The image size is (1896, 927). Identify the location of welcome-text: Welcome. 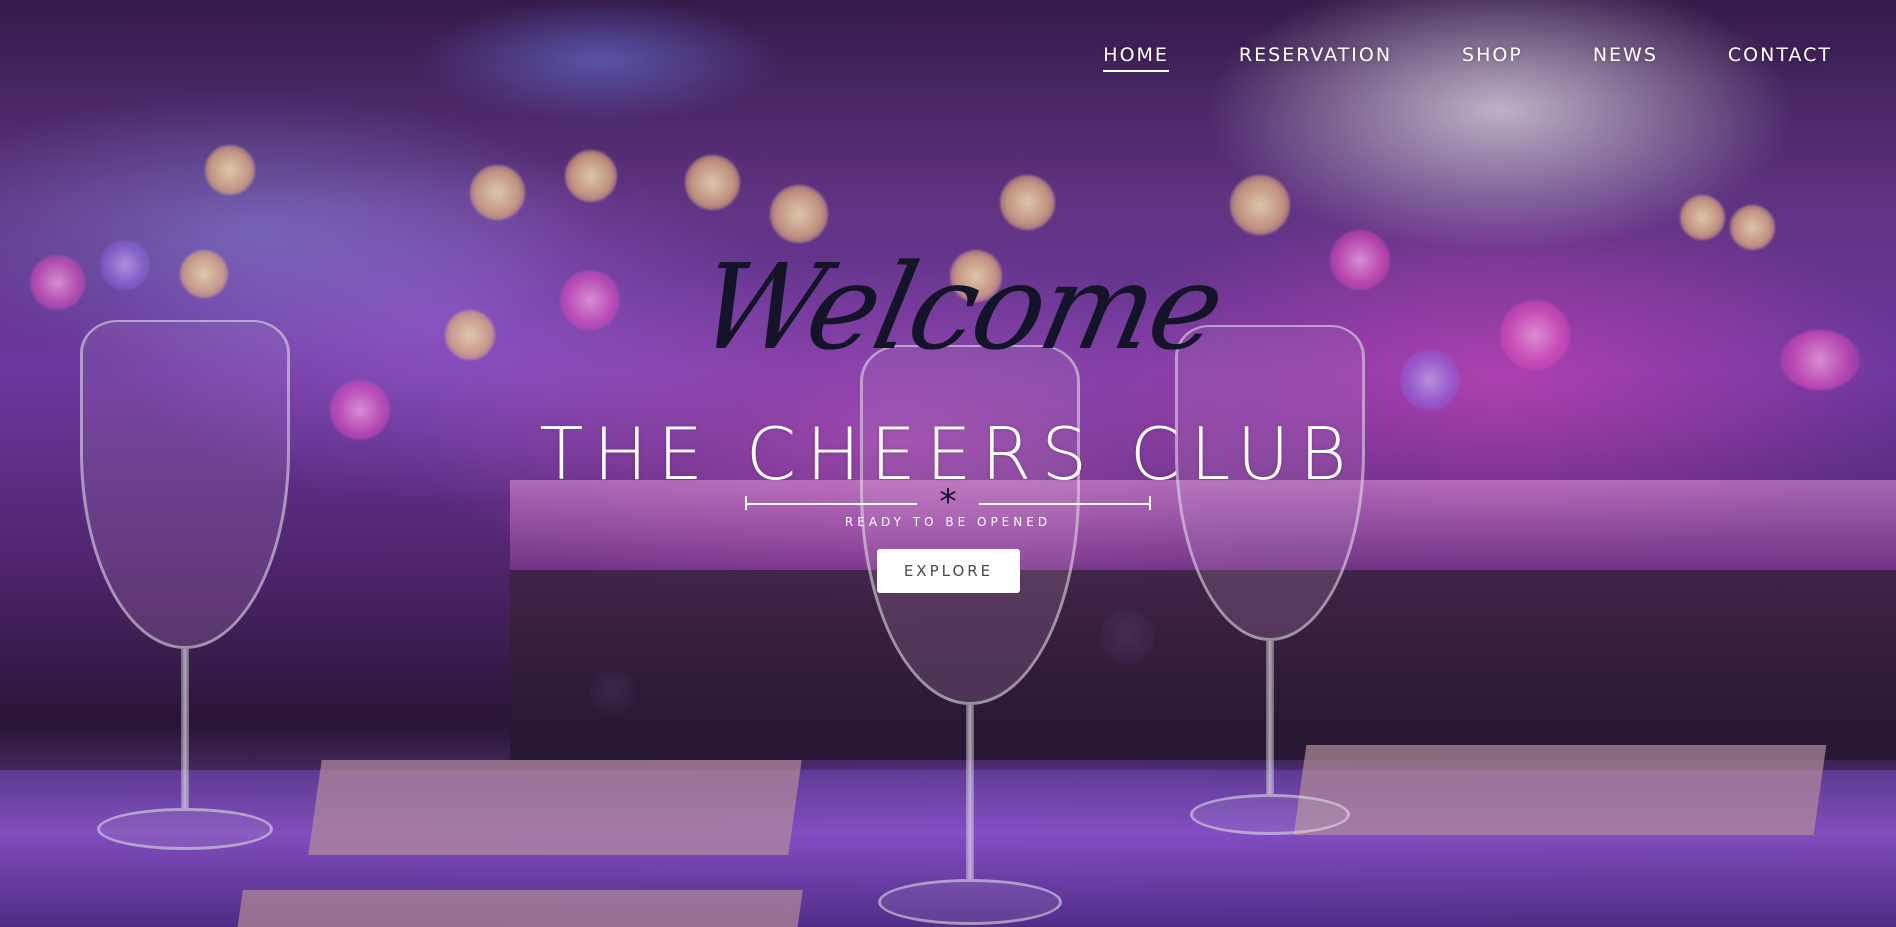
(960, 307).